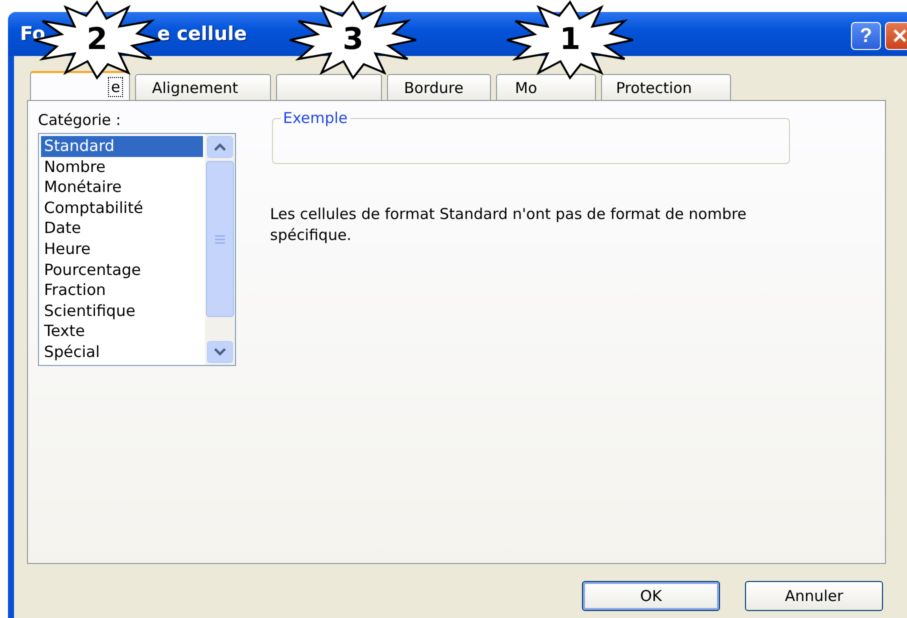  I want to click on chevron-down-icon, so click(220, 352).